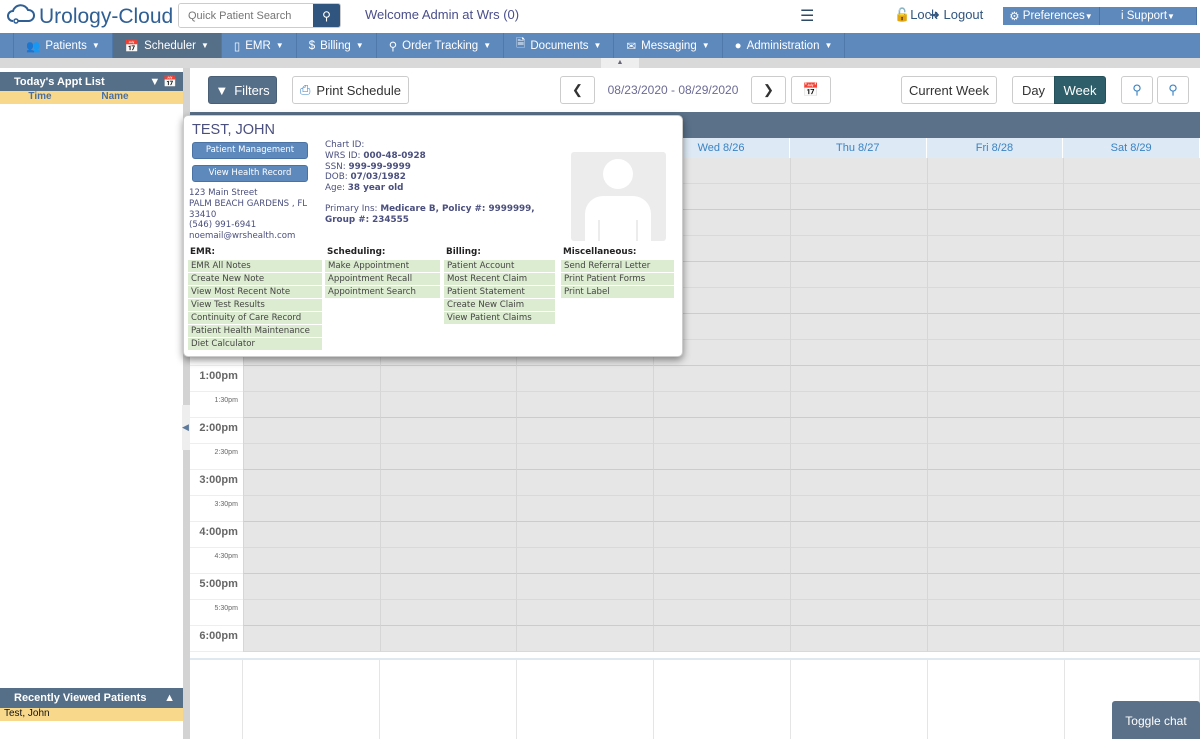  What do you see at coordinates (949, 90) in the screenshot?
I see `current-week-button: Current Week` at bounding box center [949, 90].